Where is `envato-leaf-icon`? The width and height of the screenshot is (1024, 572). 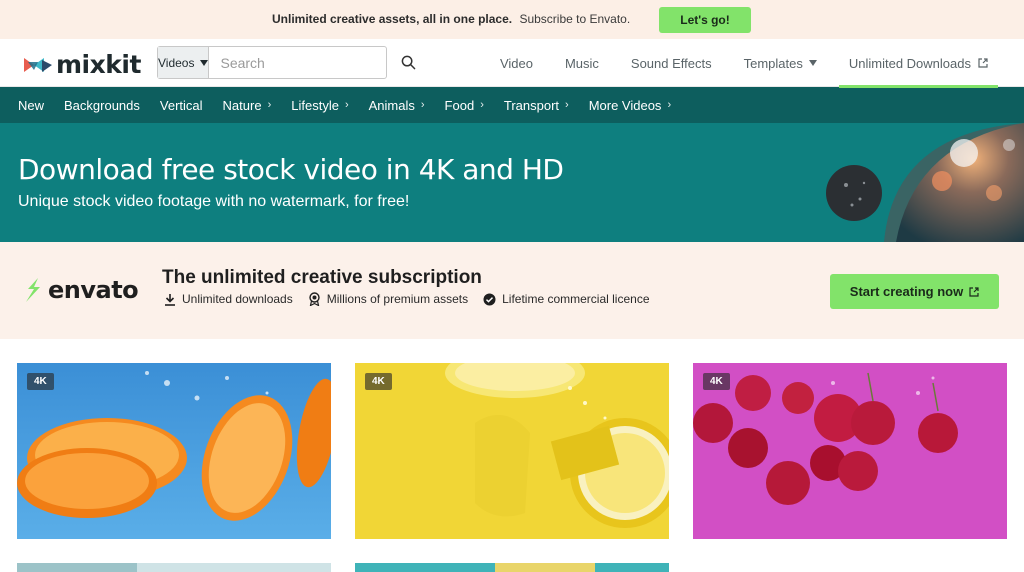 envato-leaf-icon is located at coordinates (33, 290).